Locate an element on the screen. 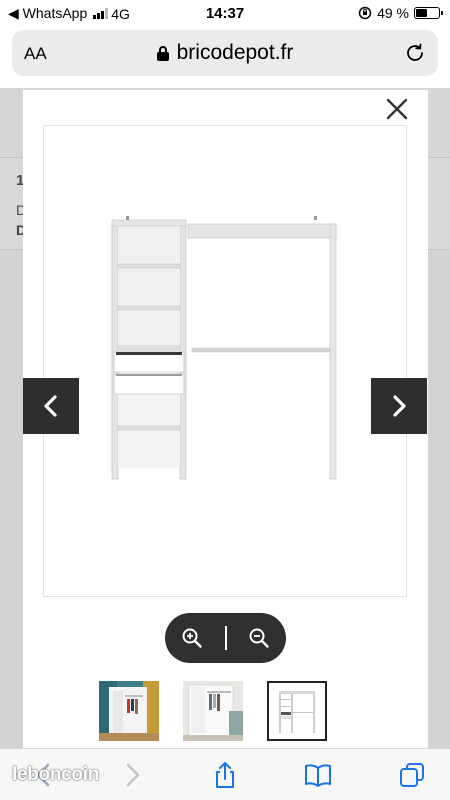 This screenshot has height=800, width=450. url-field: bricodepot.fr is located at coordinates (225, 53).